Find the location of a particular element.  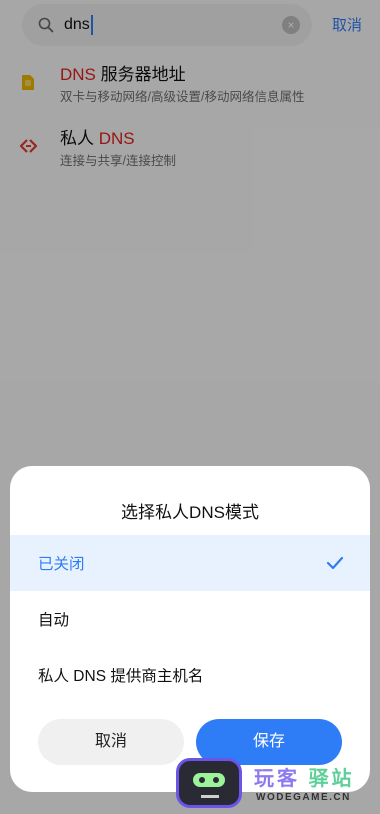

option-label: 私人 DNS 提供商主机名 is located at coordinates (121, 676).